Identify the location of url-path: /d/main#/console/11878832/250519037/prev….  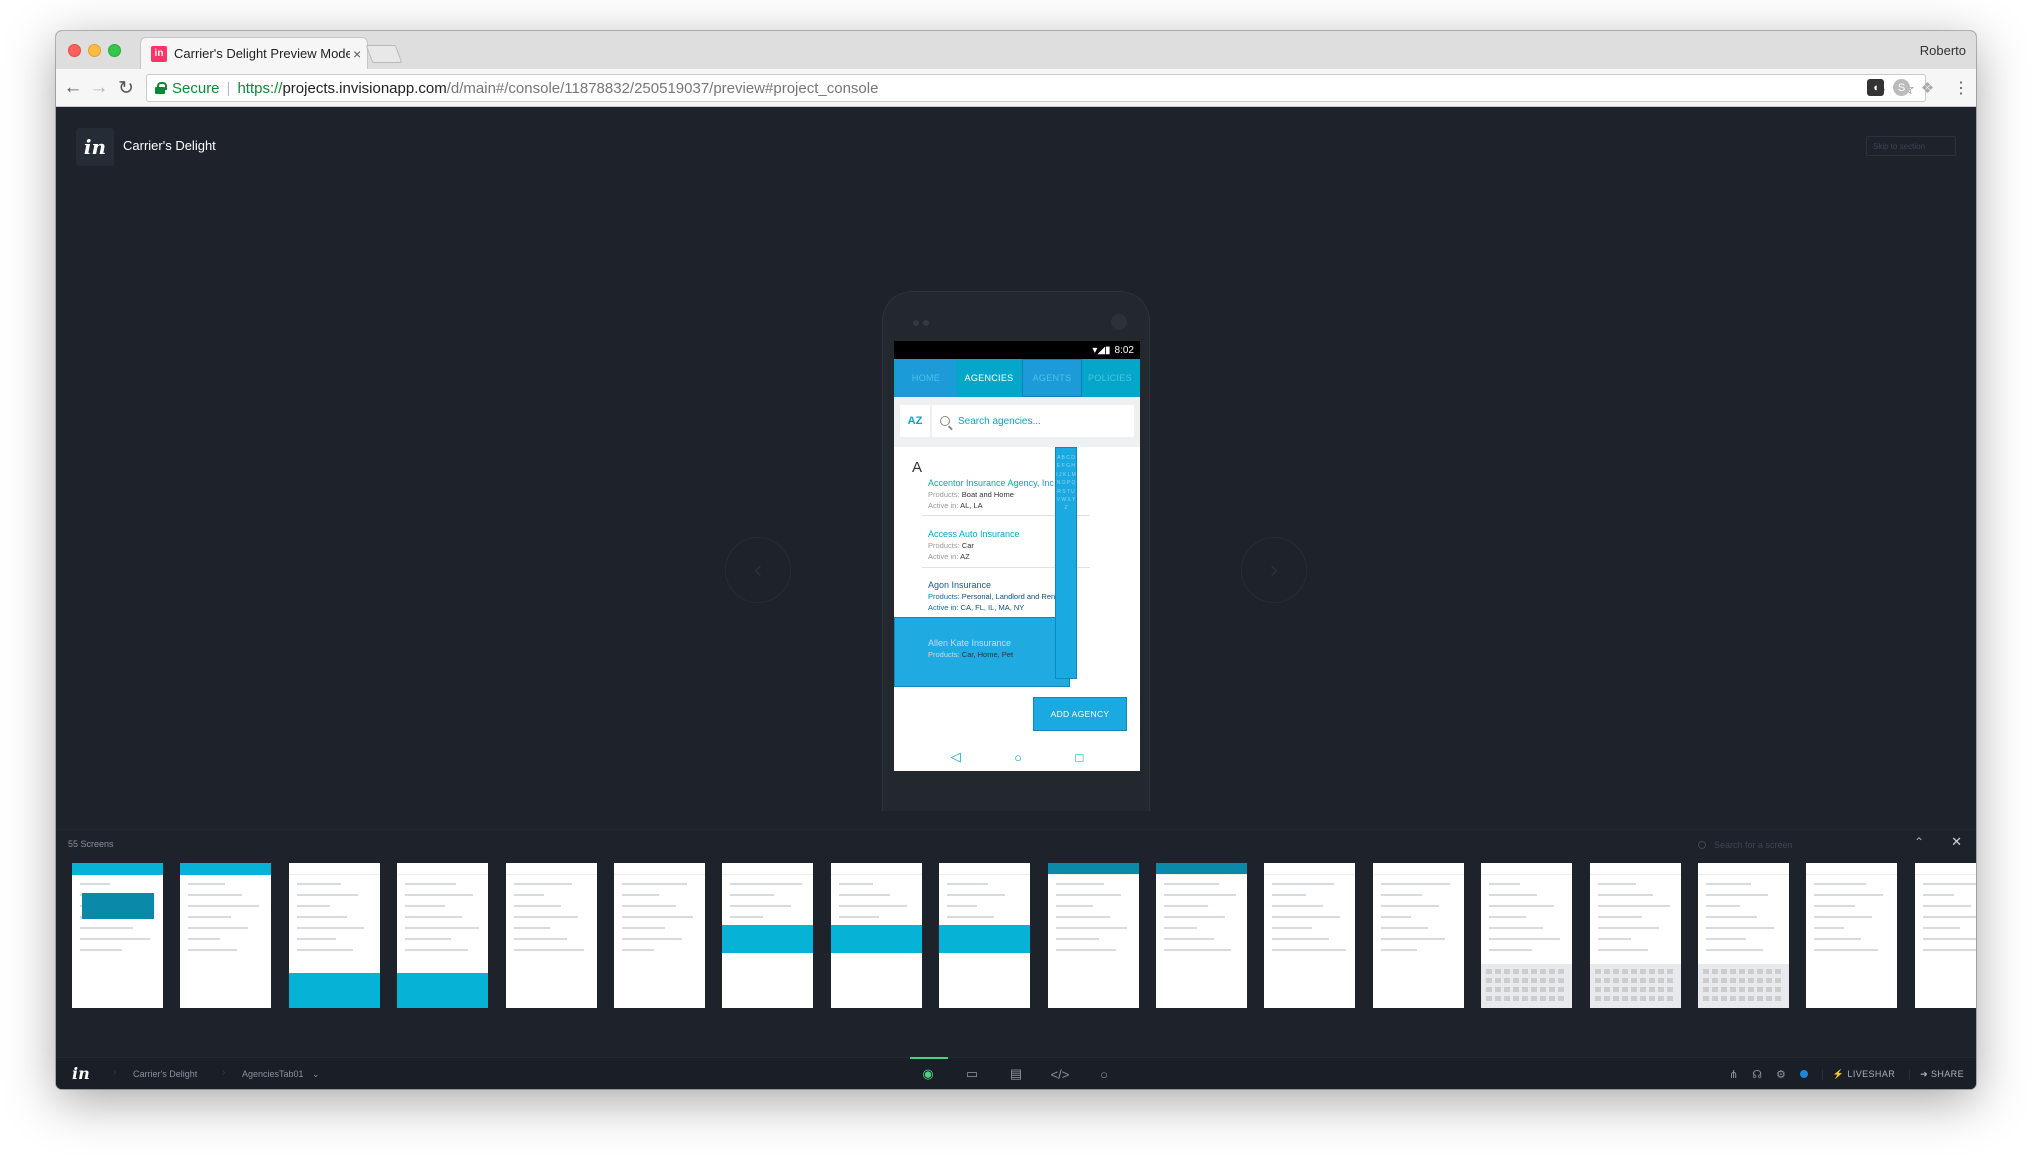
(662, 88).